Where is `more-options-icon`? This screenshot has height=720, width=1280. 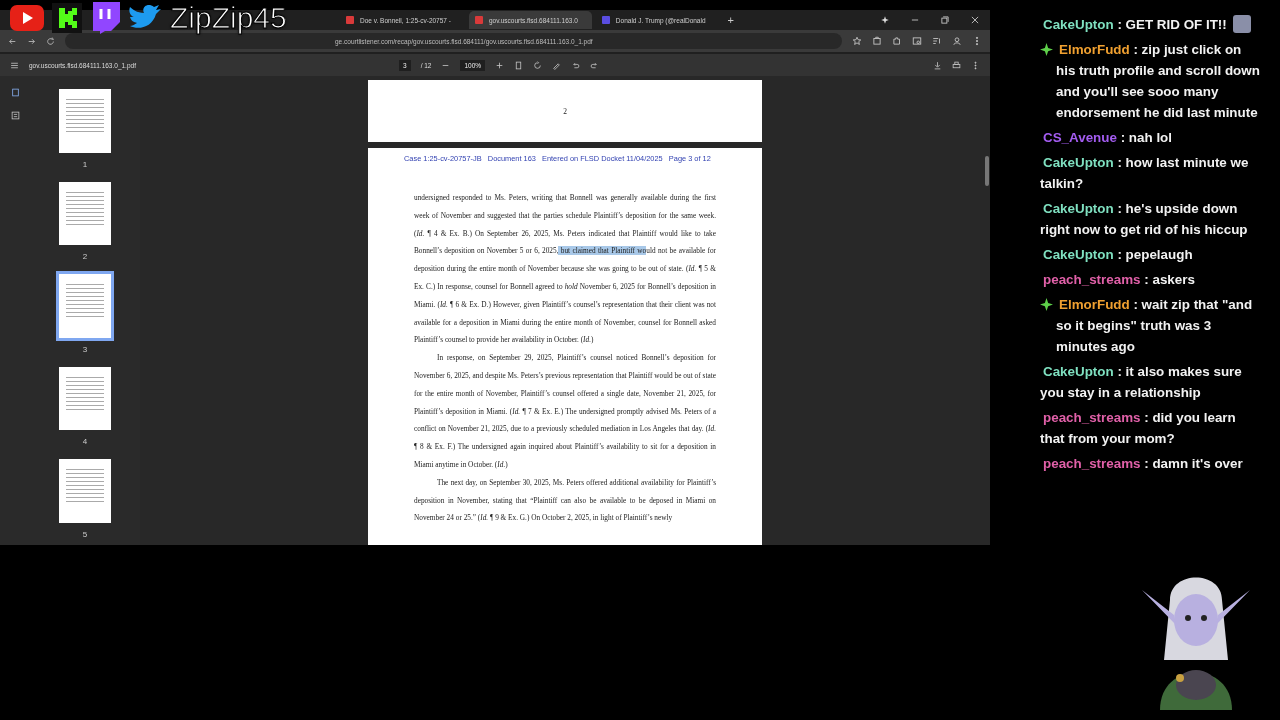
more-options-icon is located at coordinates (975, 65).